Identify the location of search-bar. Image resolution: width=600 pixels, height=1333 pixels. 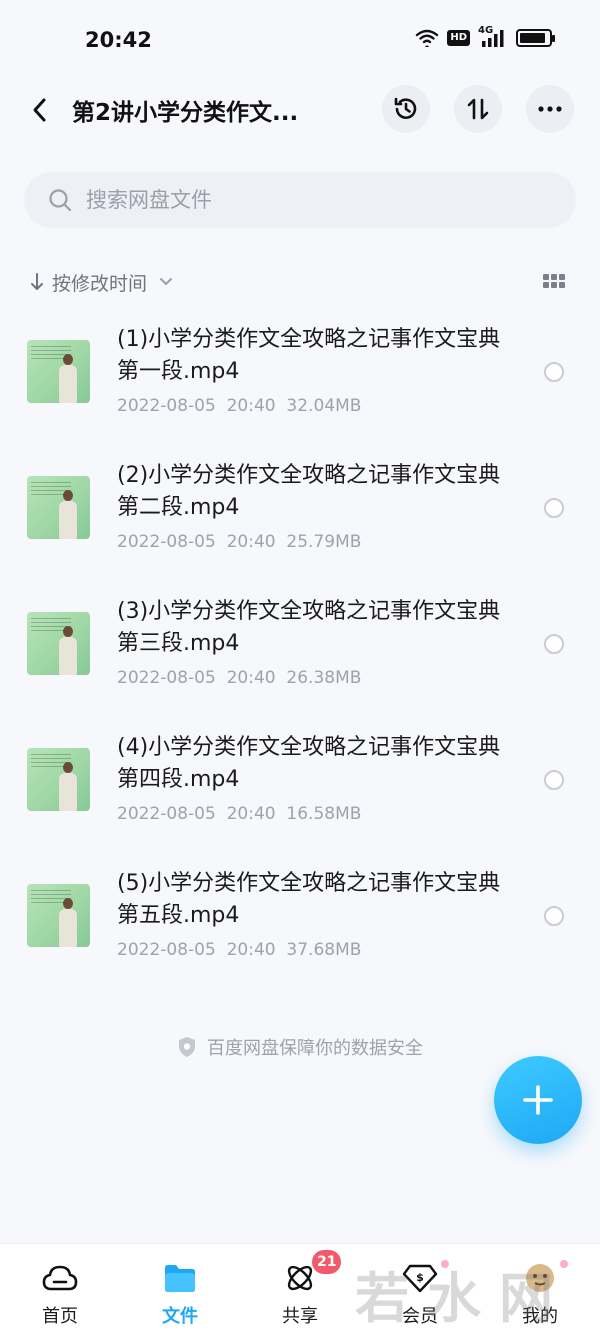
(300, 200).